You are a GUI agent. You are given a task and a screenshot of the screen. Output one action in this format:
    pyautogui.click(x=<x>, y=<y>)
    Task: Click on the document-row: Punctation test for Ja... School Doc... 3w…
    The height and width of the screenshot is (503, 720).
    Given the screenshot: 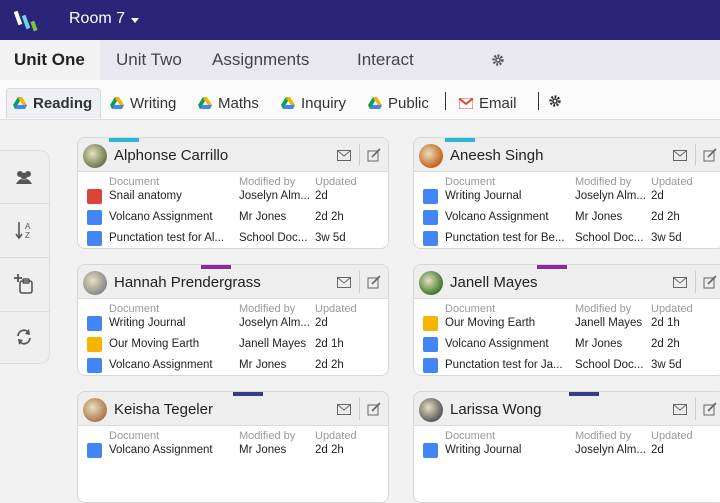 What is the action you would take?
    pyautogui.click(x=567, y=365)
    